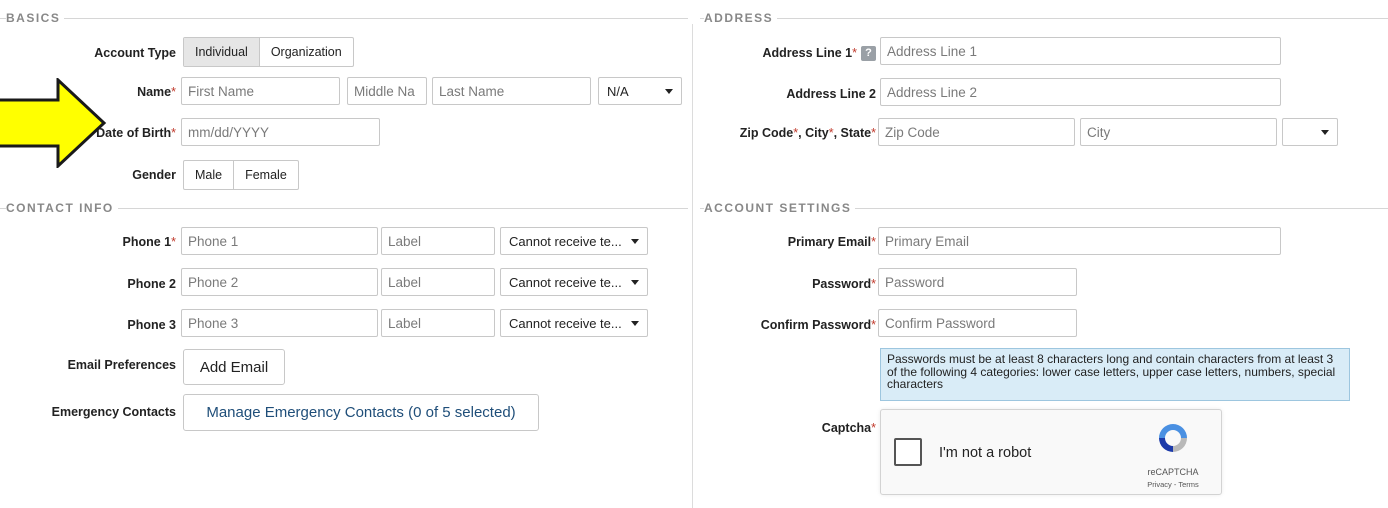 Image resolution: width=1388 pixels, height=508 pixels. Describe the element at coordinates (209, 175) in the screenshot. I see `gender-male: Male` at that location.